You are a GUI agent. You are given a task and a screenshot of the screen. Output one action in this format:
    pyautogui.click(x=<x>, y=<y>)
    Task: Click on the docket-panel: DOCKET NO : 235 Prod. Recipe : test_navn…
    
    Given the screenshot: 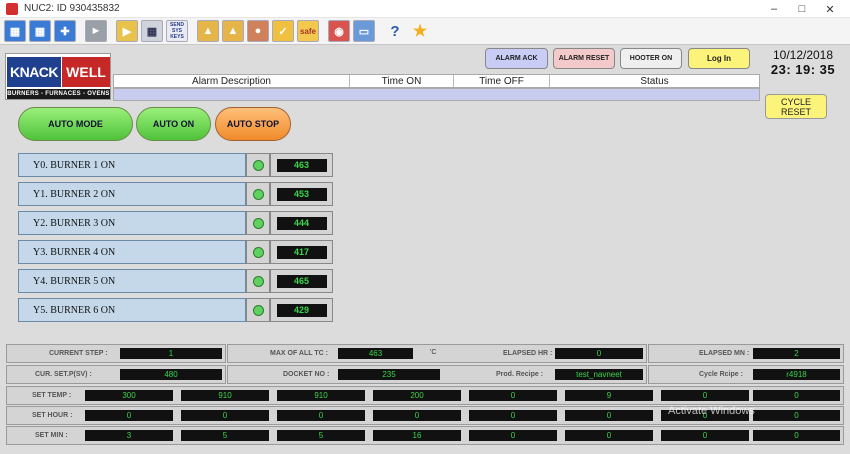 What is the action you would take?
    pyautogui.click(x=437, y=374)
    